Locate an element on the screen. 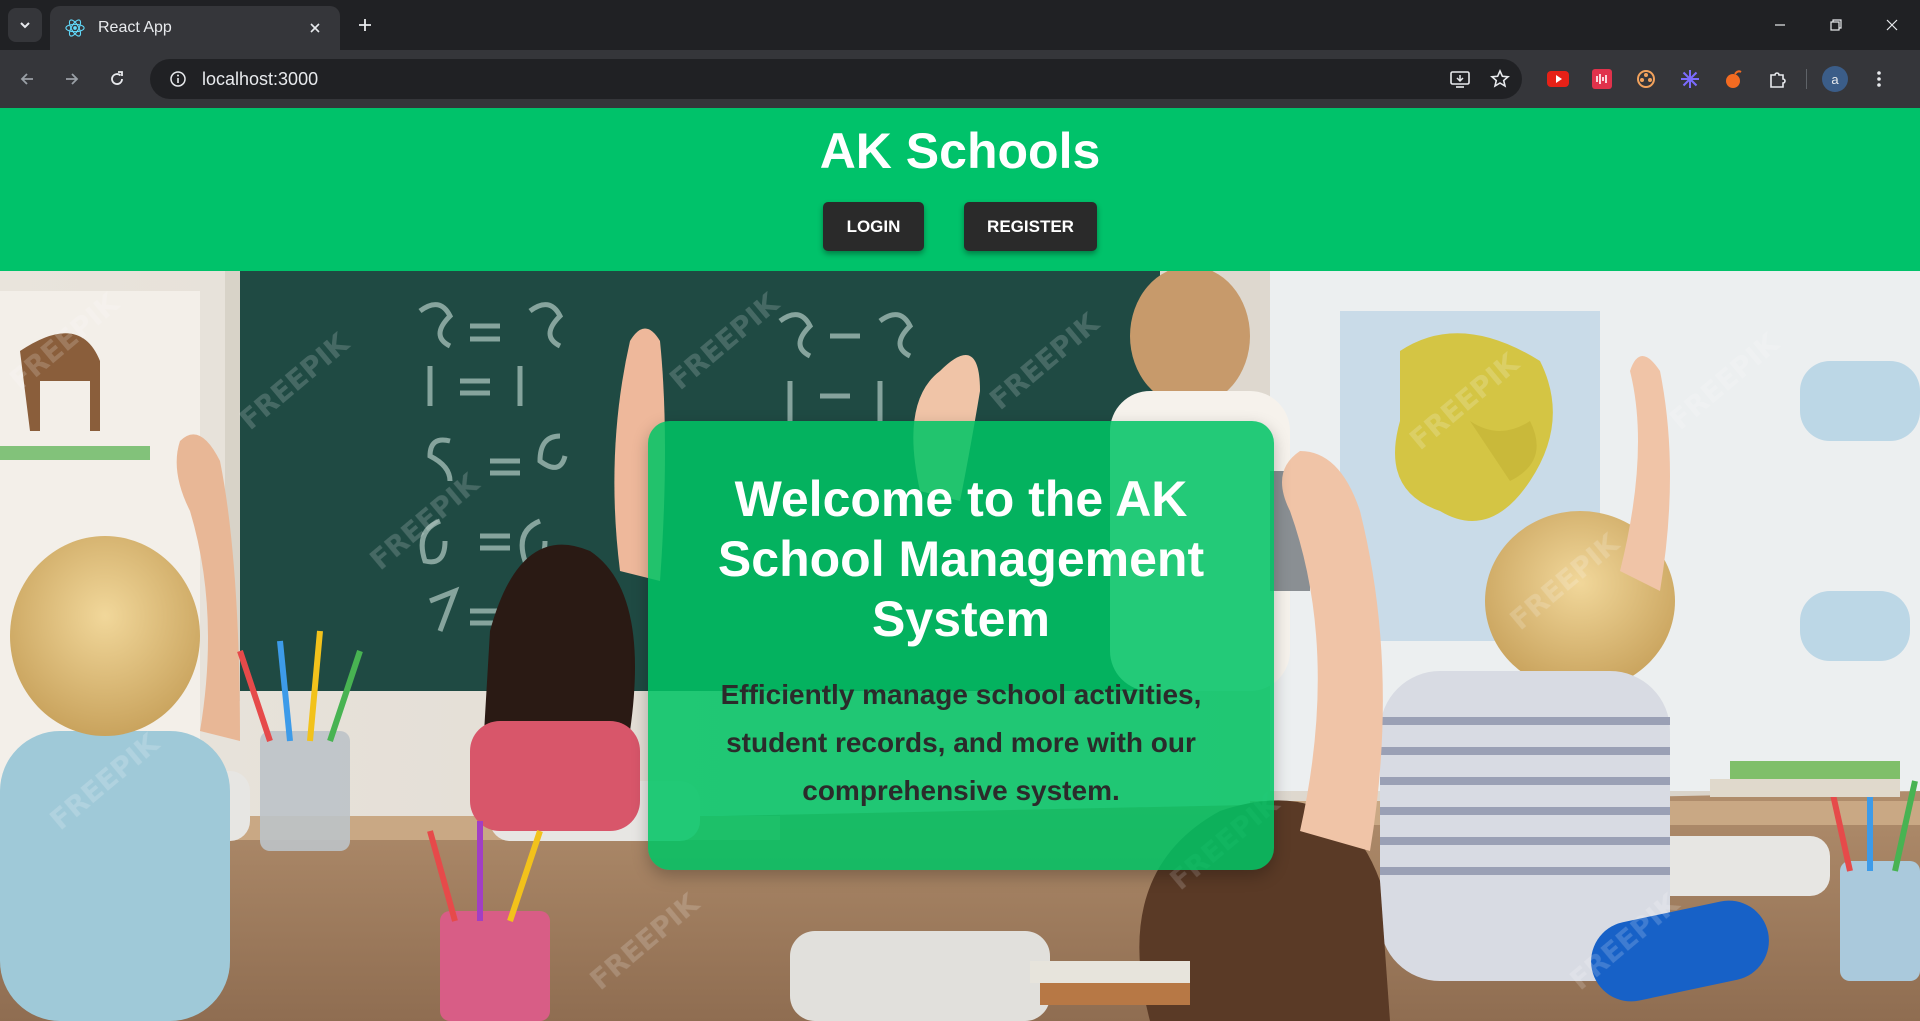 This screenshot has height=1021, width=1920. arrow-left-icon is located at coordinates (26, 79).